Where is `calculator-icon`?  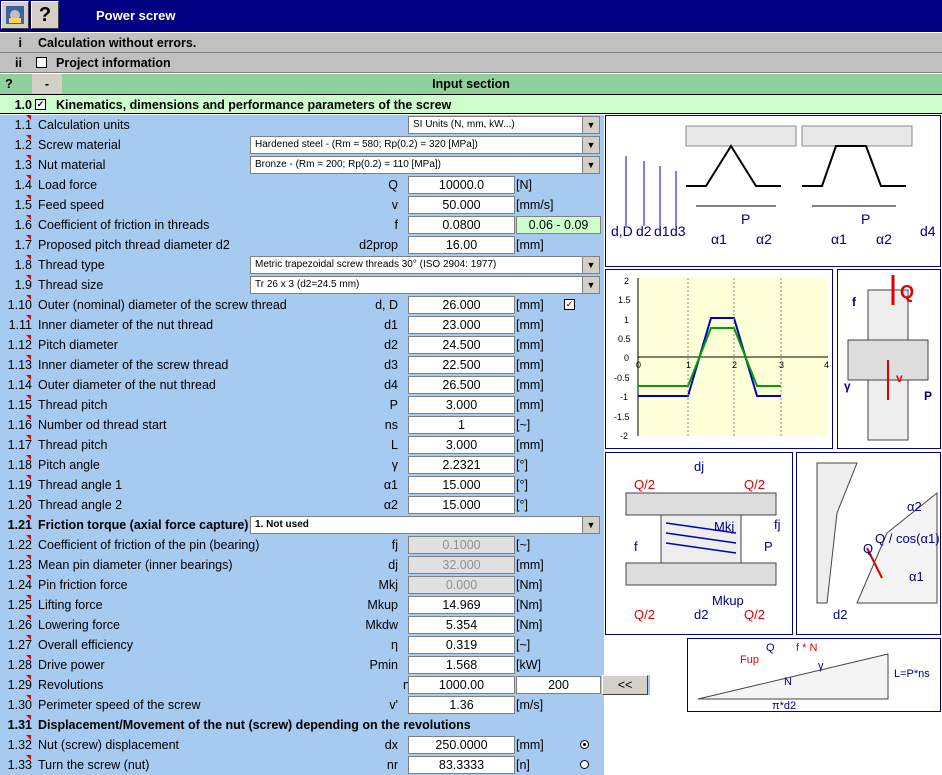 calculator-icon is located at coordinates (15, 15).